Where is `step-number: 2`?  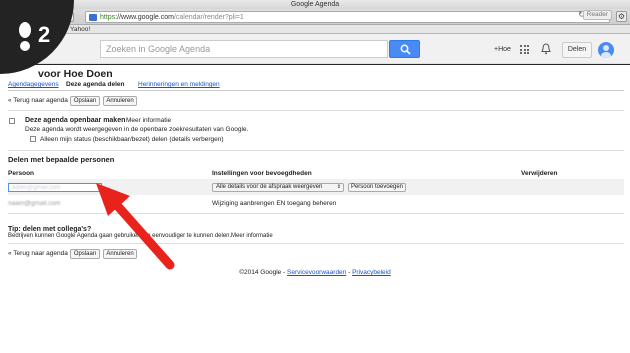
step-number: 2 is located at coordinates (44, 34).